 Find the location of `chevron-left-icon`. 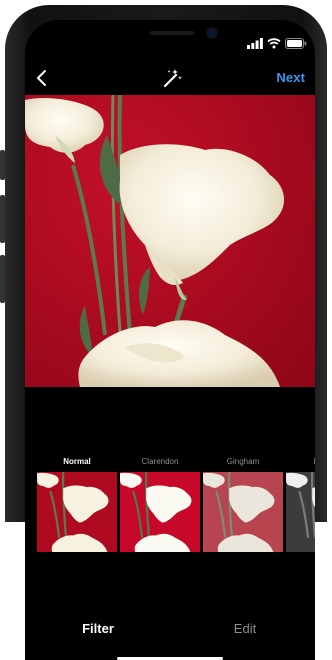

chevron-left-icon is located at coordinates (42, 78).